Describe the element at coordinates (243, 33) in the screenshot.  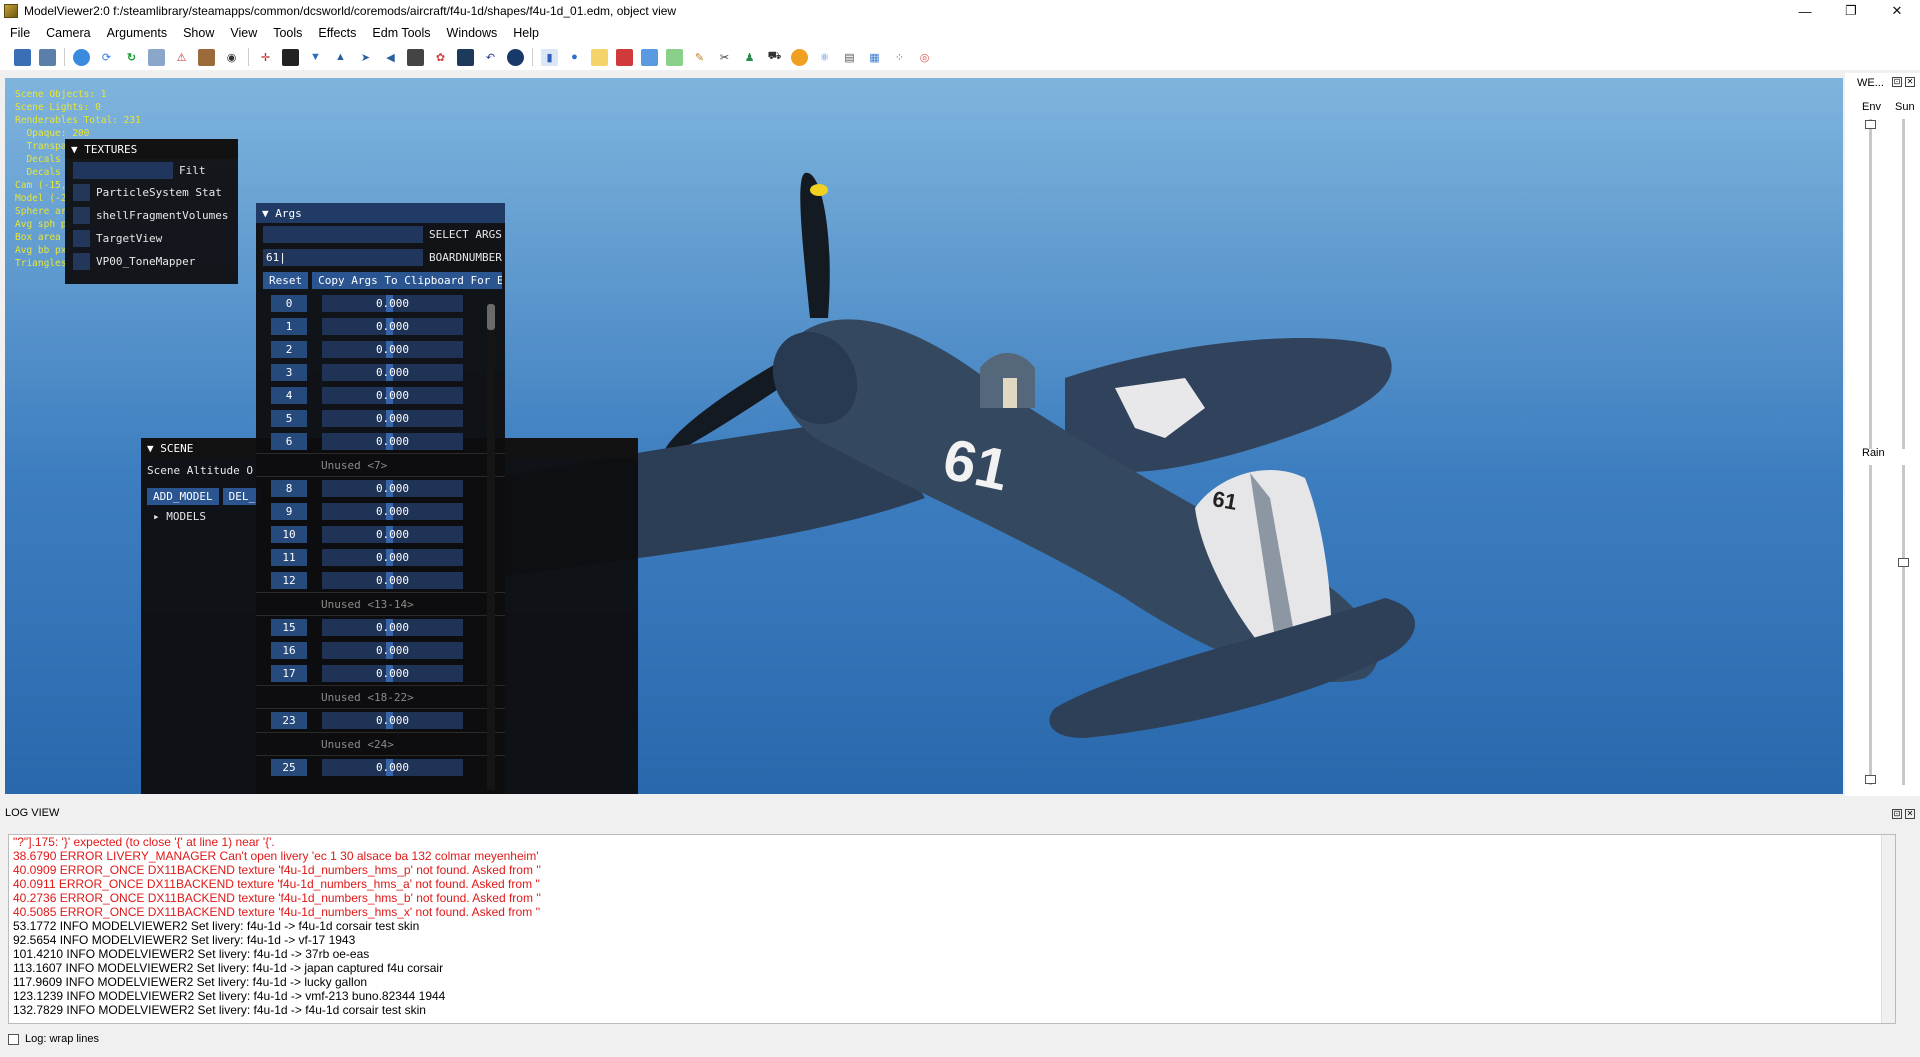
I see `menu-view: View` at that location.